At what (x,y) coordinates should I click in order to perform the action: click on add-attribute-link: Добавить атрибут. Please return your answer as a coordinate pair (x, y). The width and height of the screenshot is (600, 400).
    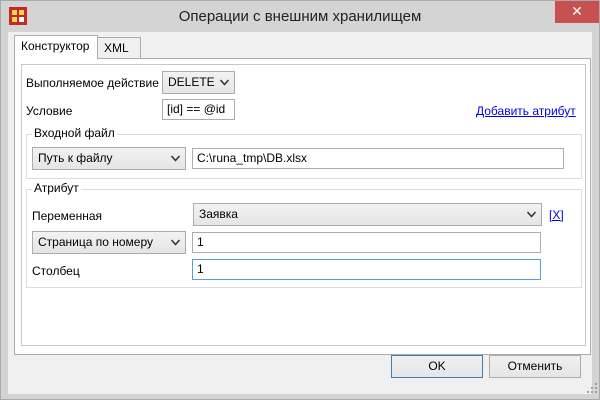
    Looking at the image, I should click on (526, 111).